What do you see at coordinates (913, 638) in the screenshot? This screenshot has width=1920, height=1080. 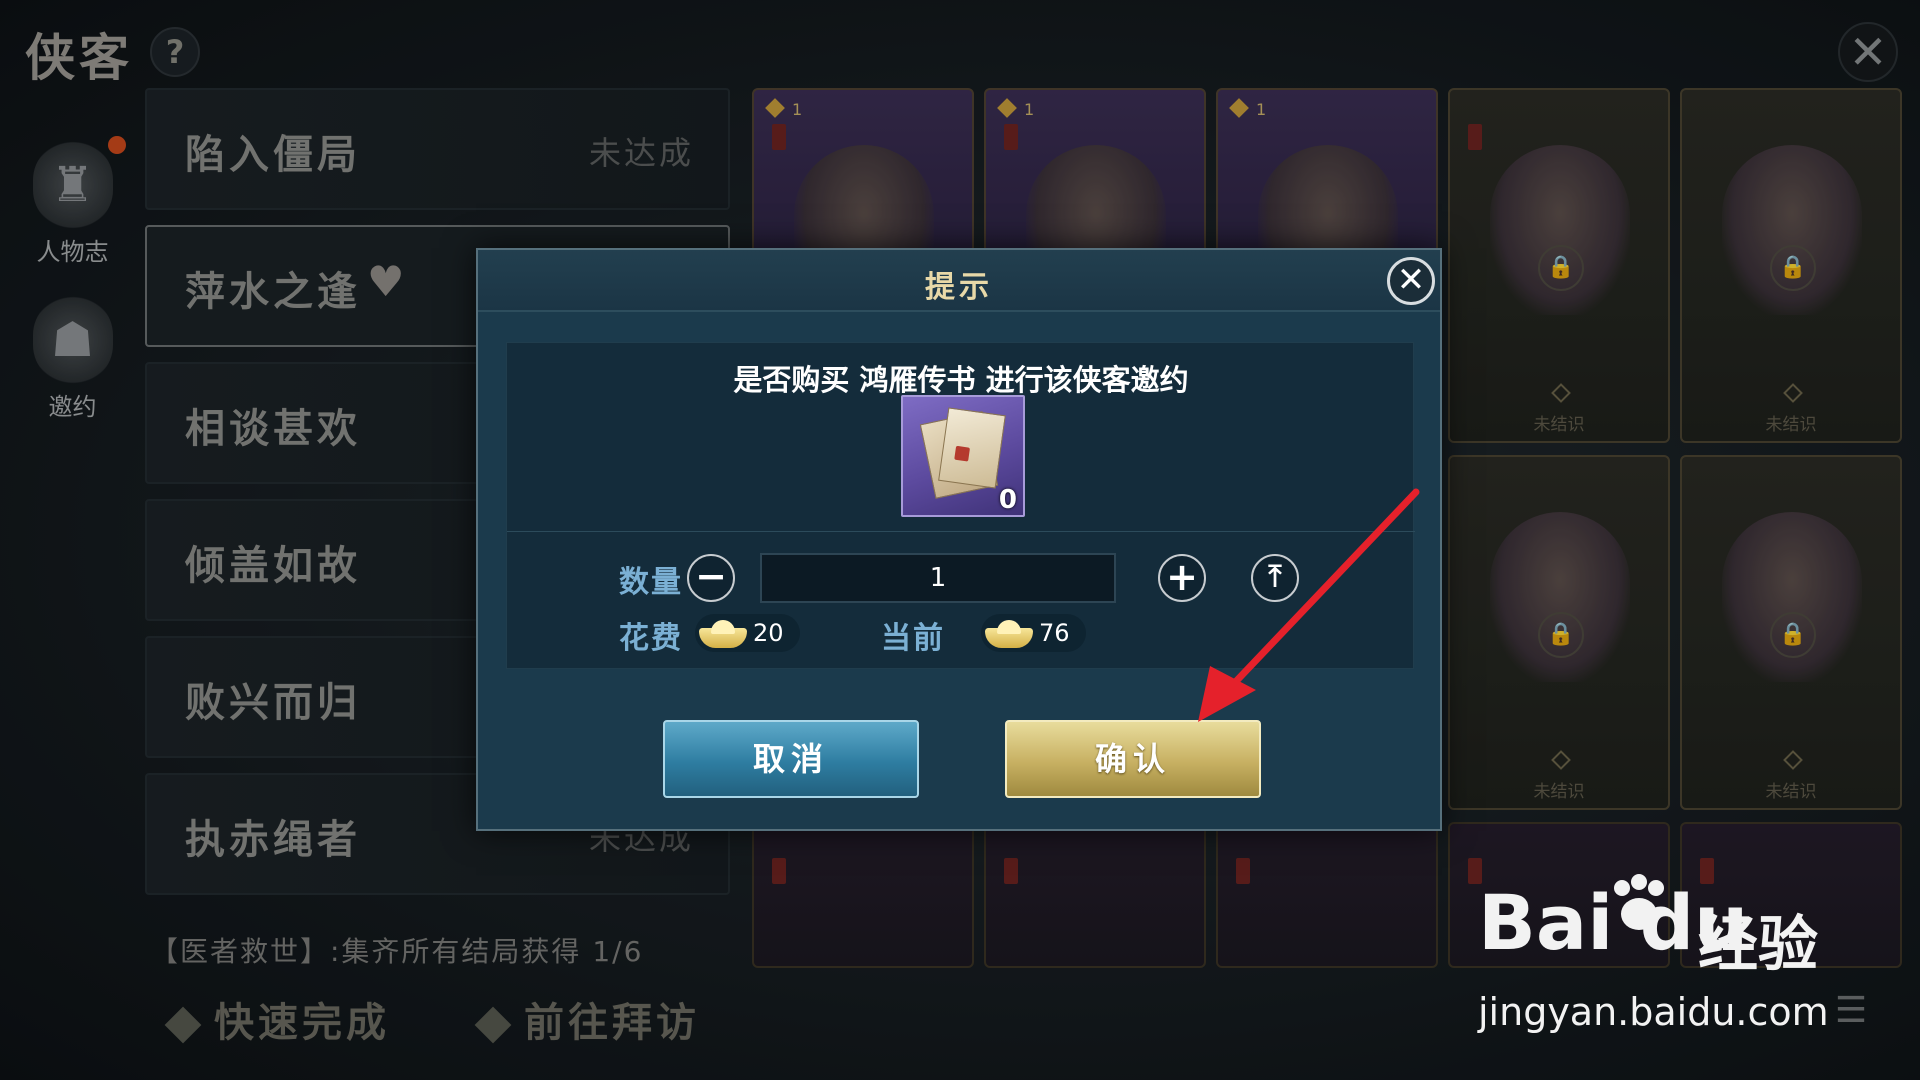 I see `current-label: 当前` at bounding box center [913, 638].